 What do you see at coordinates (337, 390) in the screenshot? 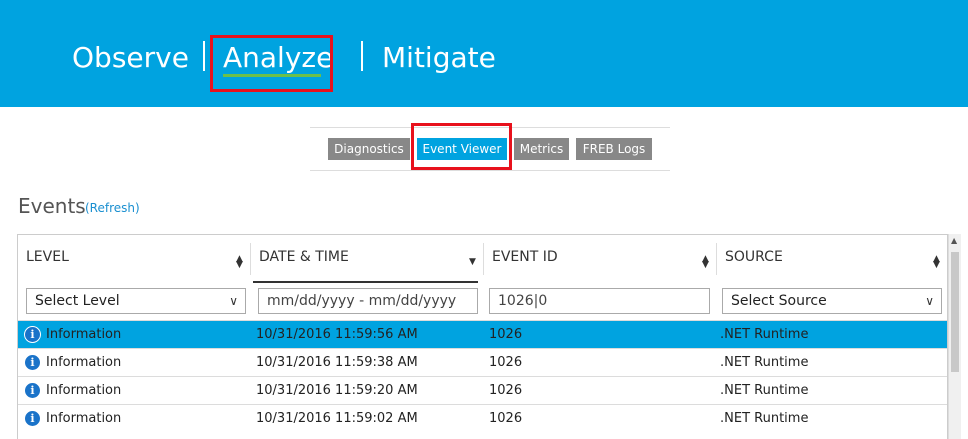
I see `cell-datetime: 10/31/2016 11:59:20 AM` at bounding box center [337, 390].